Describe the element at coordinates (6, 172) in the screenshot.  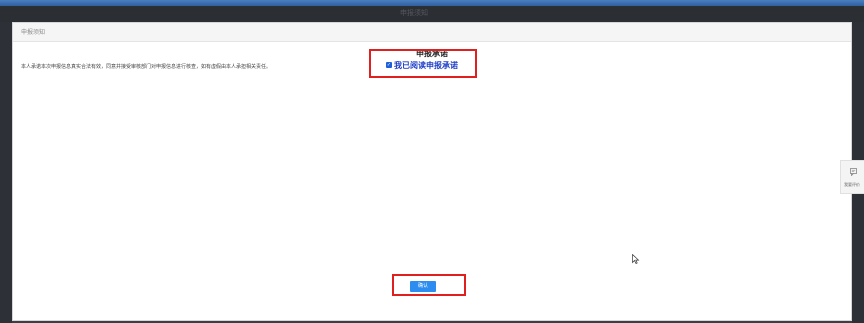
I see `left-gutter` at that location.